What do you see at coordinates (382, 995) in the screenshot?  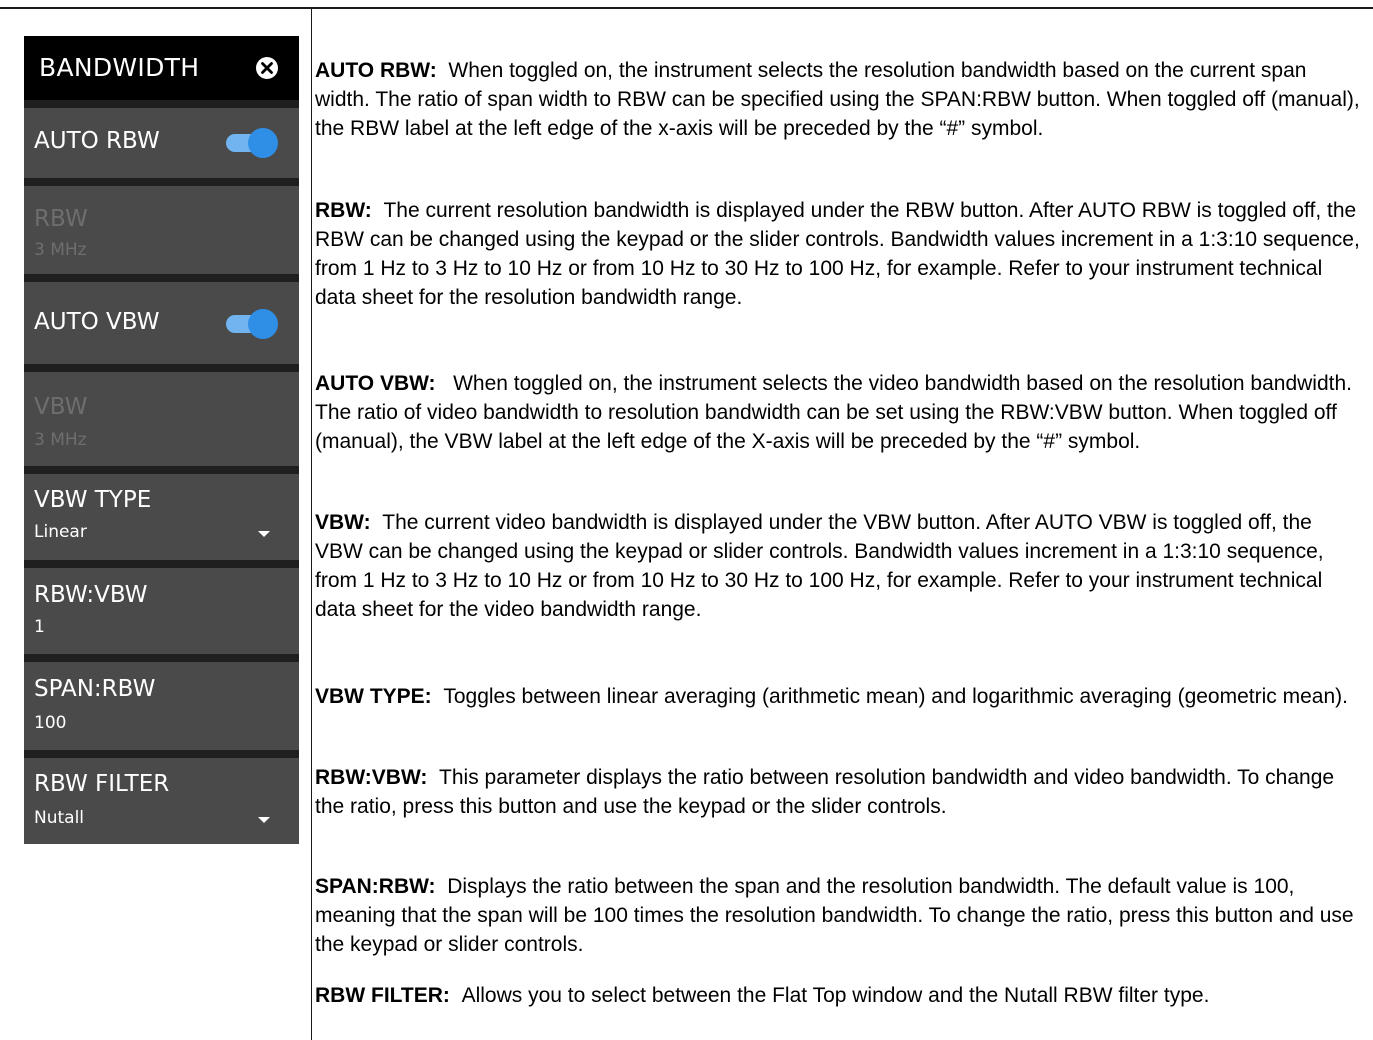 I see `description-term: RBW FILTER:` at bounding box center [382, 995].